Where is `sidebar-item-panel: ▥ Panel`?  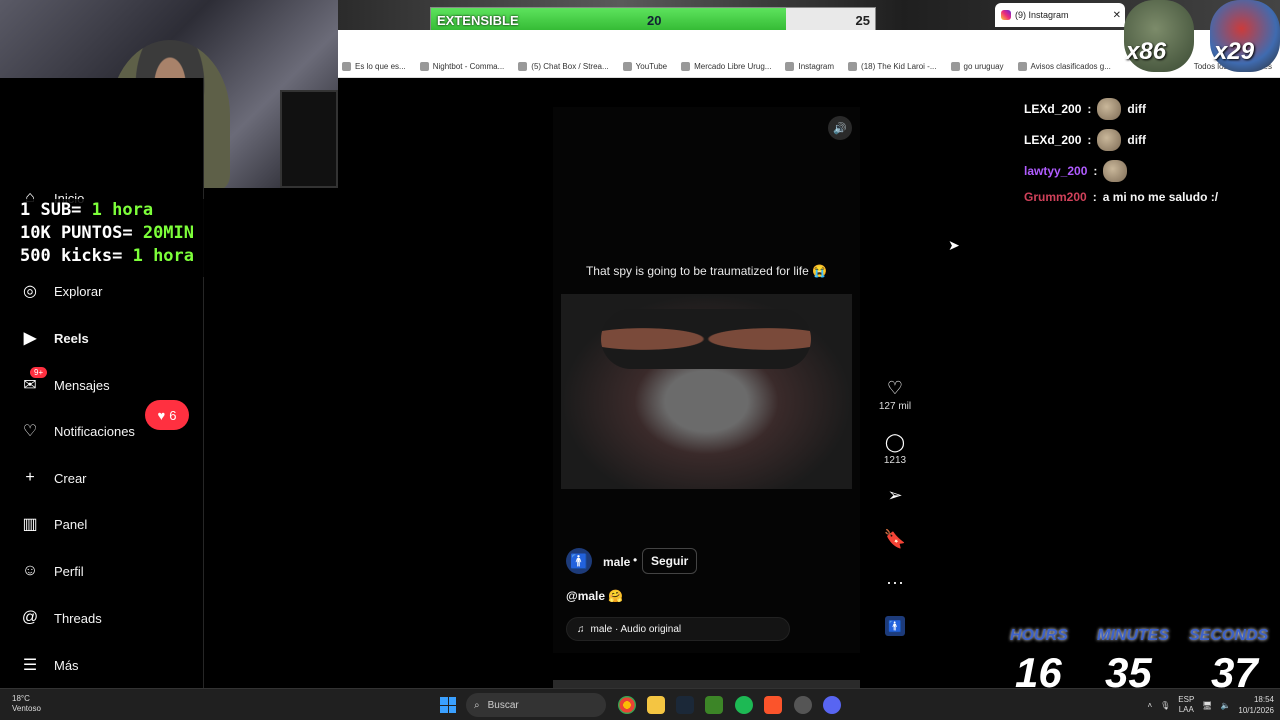
sidebar-item-panel: ▥ Panel is located at coordinates (53, 524).